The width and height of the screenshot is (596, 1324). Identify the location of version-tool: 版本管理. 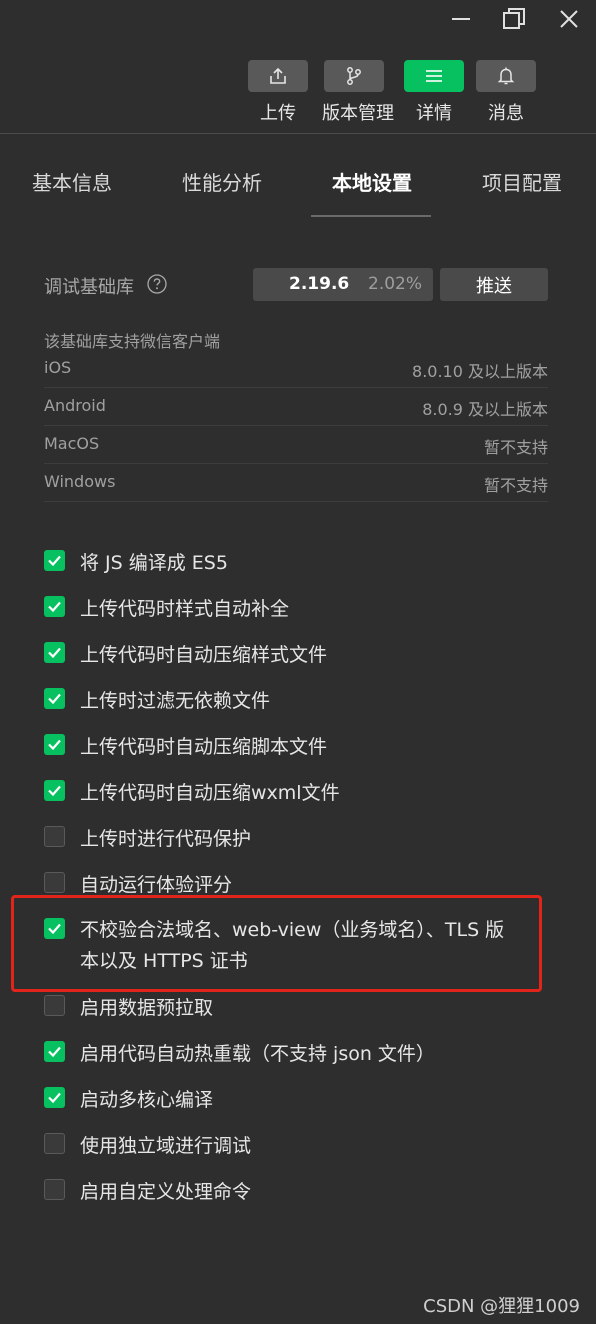
(358, 92).